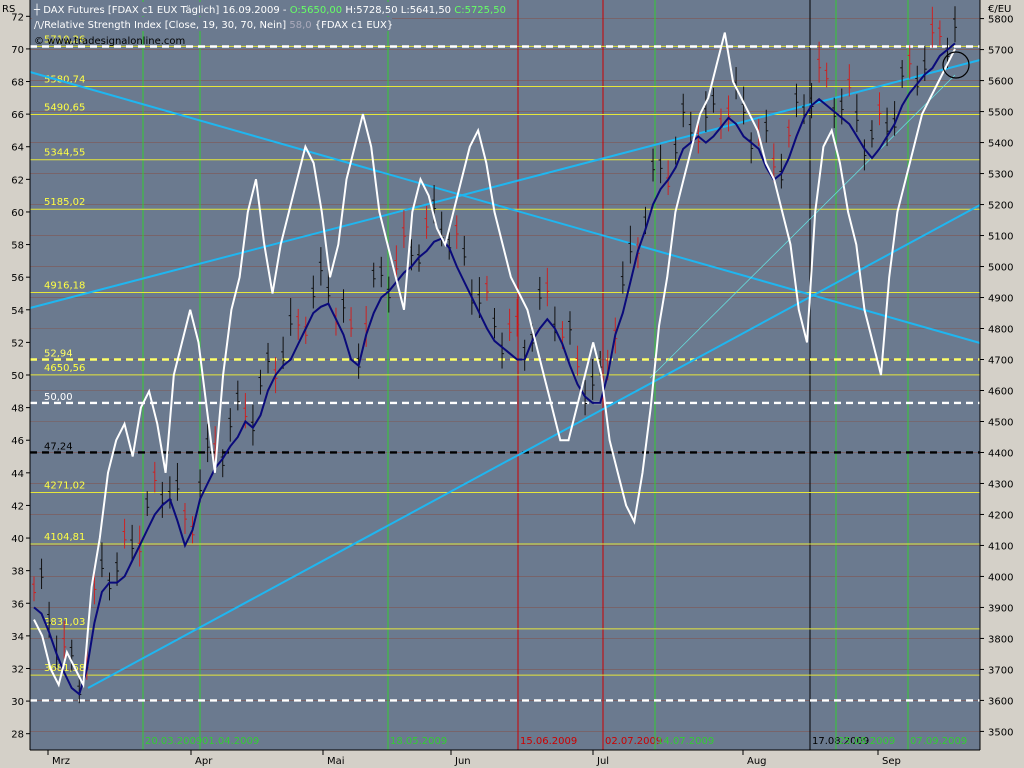  Describe the element at coordinates (1000, 639) in the screenshot. I see `right-tick-label: 3800` at that location.